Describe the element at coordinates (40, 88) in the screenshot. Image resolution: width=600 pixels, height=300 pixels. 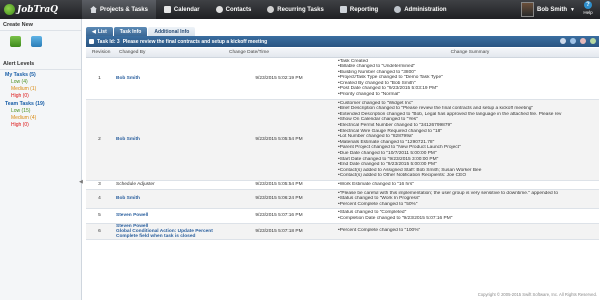
I see `my-tasks-medium: Medium (1)` at that location.